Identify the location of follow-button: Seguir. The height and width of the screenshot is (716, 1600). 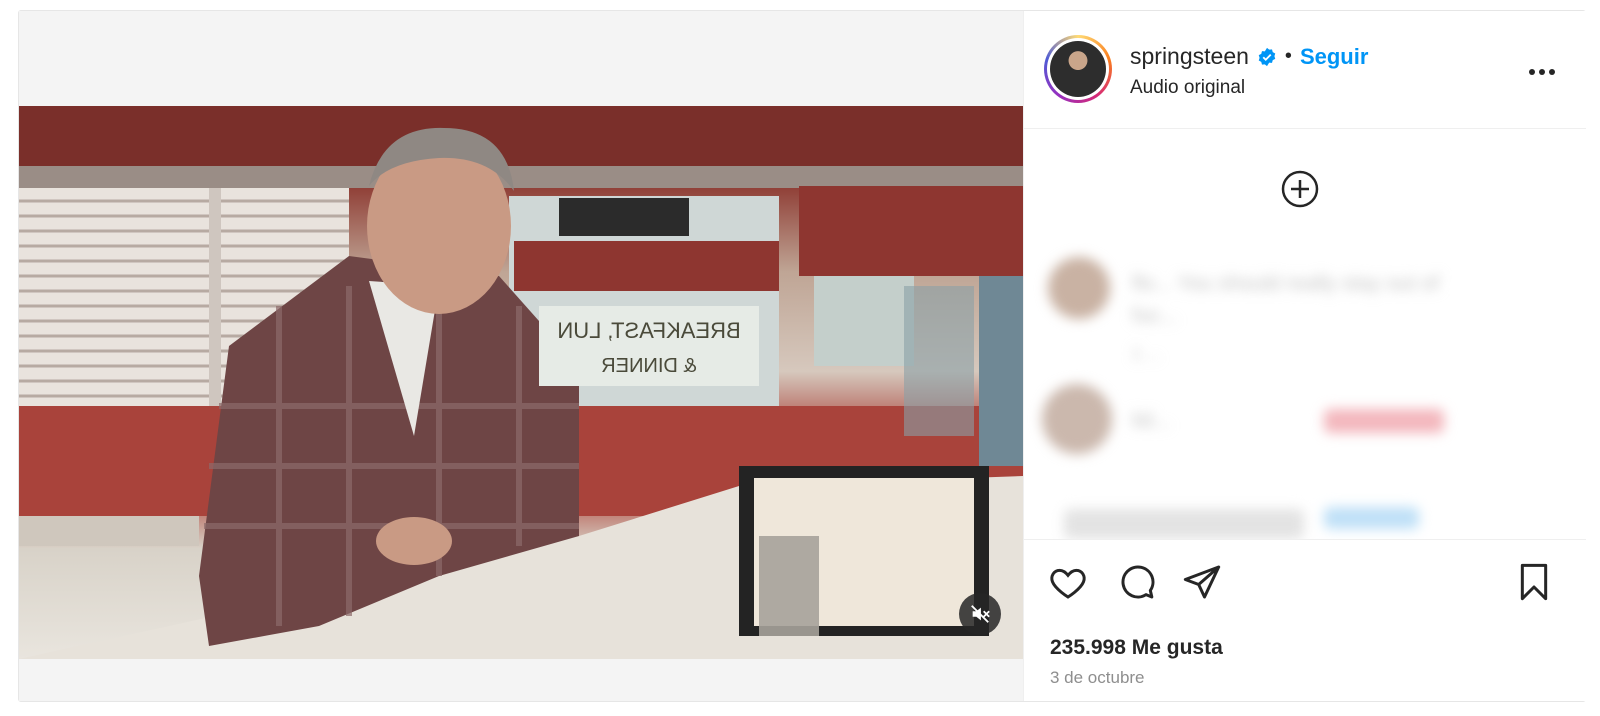
(1334, 57).